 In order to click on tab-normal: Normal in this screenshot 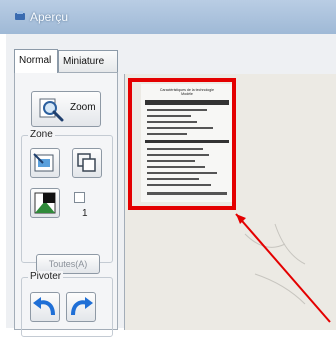, I will do `click(36, 61)`.